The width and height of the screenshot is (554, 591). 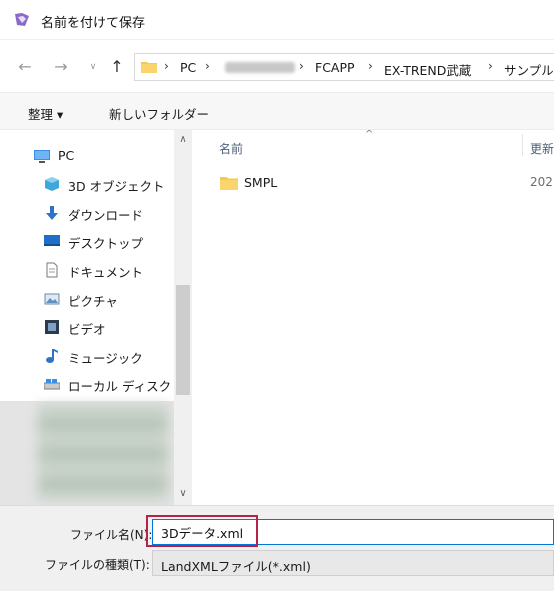 I want to click on filetype-selected-value: LandXMLファイル(*.xml), so click(x=236, y=566).